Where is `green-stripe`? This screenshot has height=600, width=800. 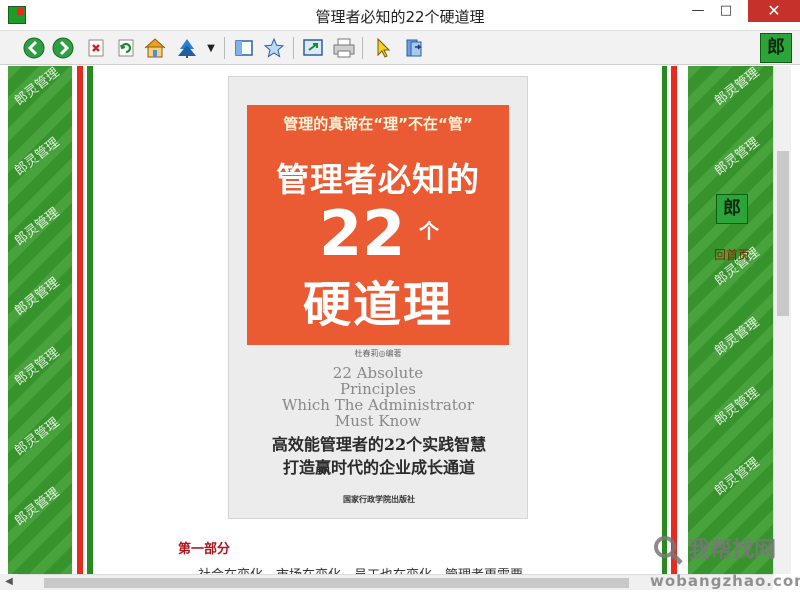 green-stripe is located at coordinates (90, 320).